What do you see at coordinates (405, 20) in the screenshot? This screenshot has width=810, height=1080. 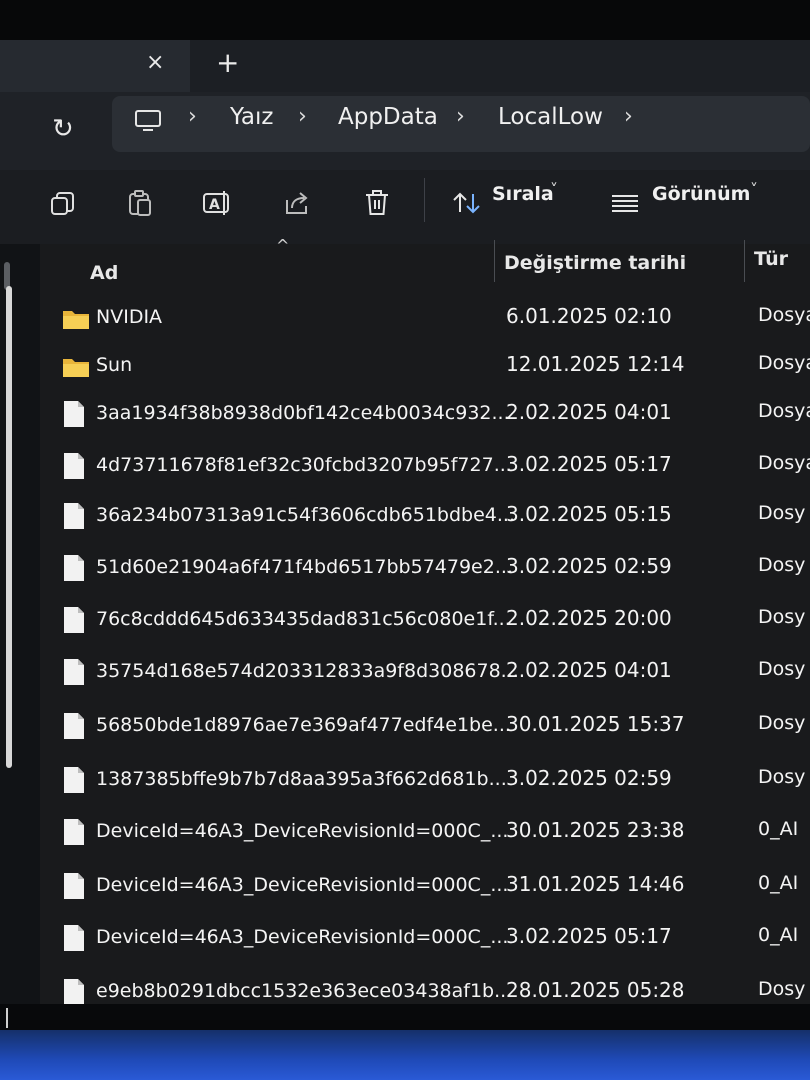 I see `screen-bezel` at bounding box center [405, 20].